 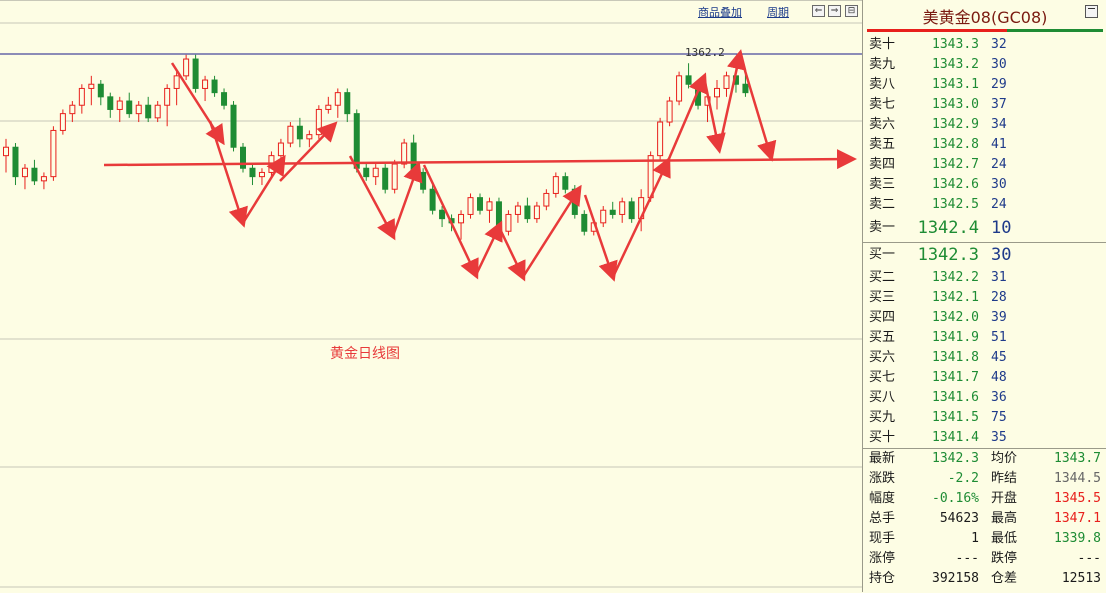 I want to click on bid-row: 买九 1341.5 75, so click(x=984, y=418).